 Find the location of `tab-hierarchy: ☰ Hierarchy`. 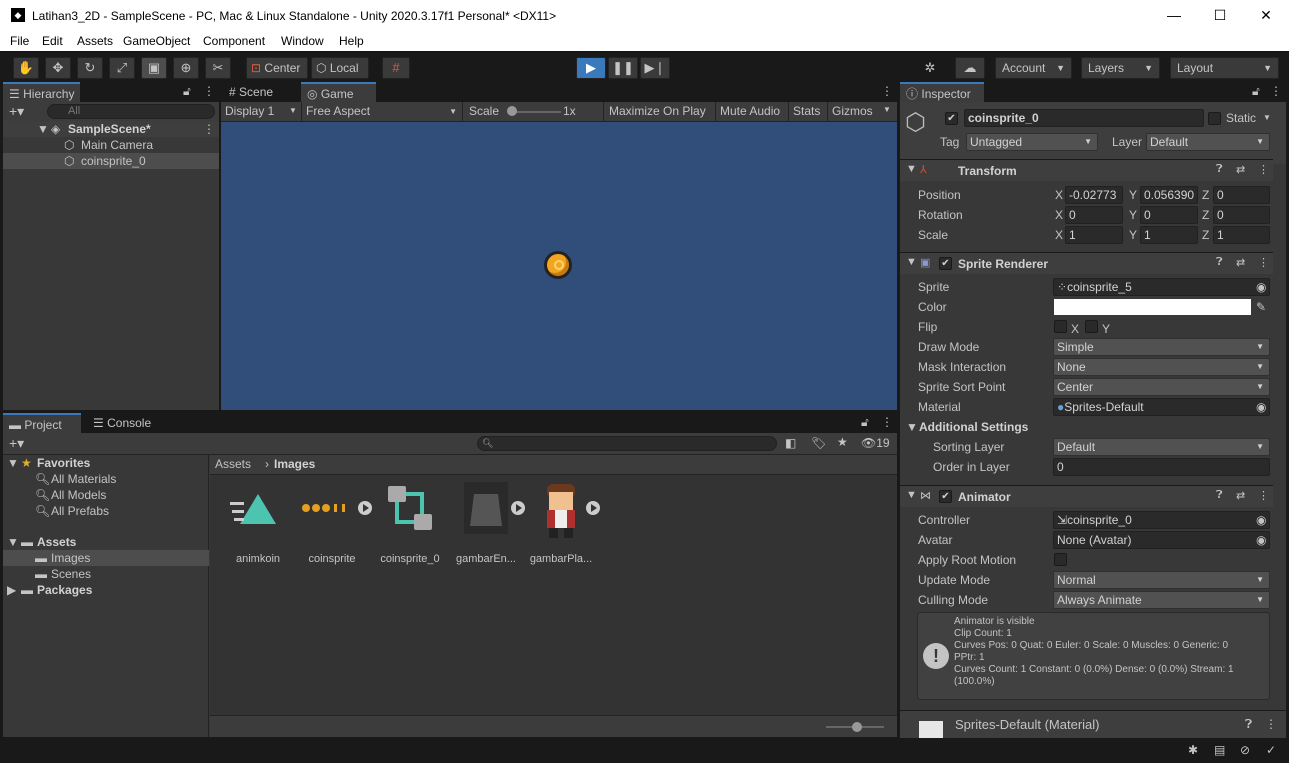

tab-hierarchy: ☰ Hierarchy is located at coordinates (42, 92).